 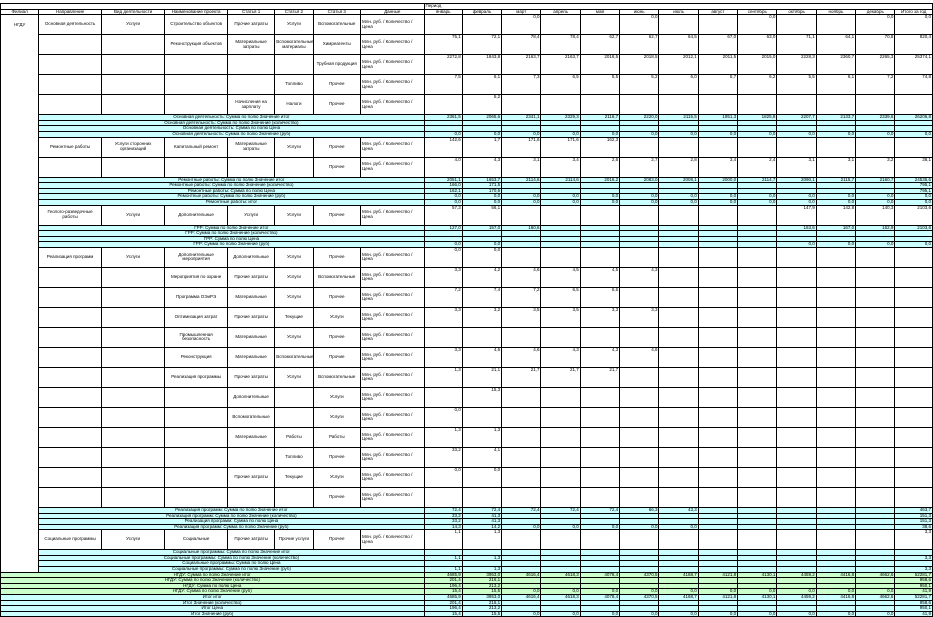 What do you see at coordinates (196, 377) in the screenshot?
I see `category-cell: Реализация программы` at bounding box center [196, 377].